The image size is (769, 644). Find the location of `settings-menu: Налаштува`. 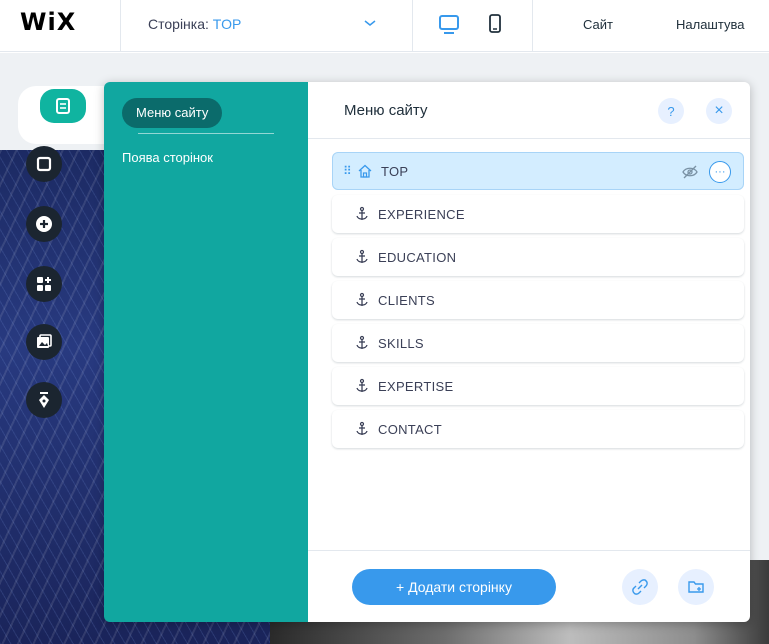

settings-menu: Налаштува is located at coordinates (710, 24).